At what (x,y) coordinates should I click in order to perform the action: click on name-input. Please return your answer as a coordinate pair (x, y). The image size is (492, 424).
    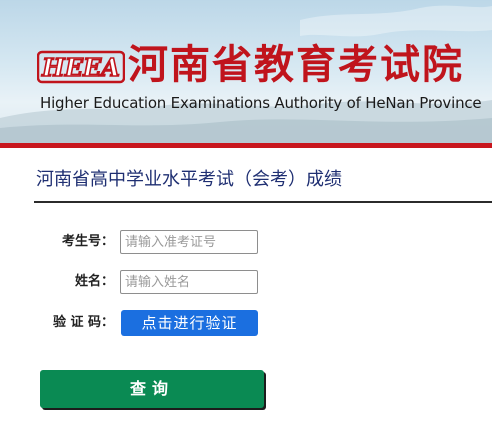
    Looking at the image, I should click on (189, 282).